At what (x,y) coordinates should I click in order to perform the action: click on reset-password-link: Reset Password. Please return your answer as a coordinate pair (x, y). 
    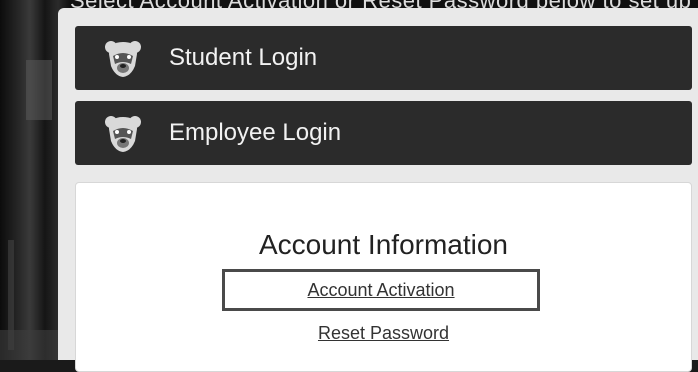
    Looking at the image, I should click on (383, 333).